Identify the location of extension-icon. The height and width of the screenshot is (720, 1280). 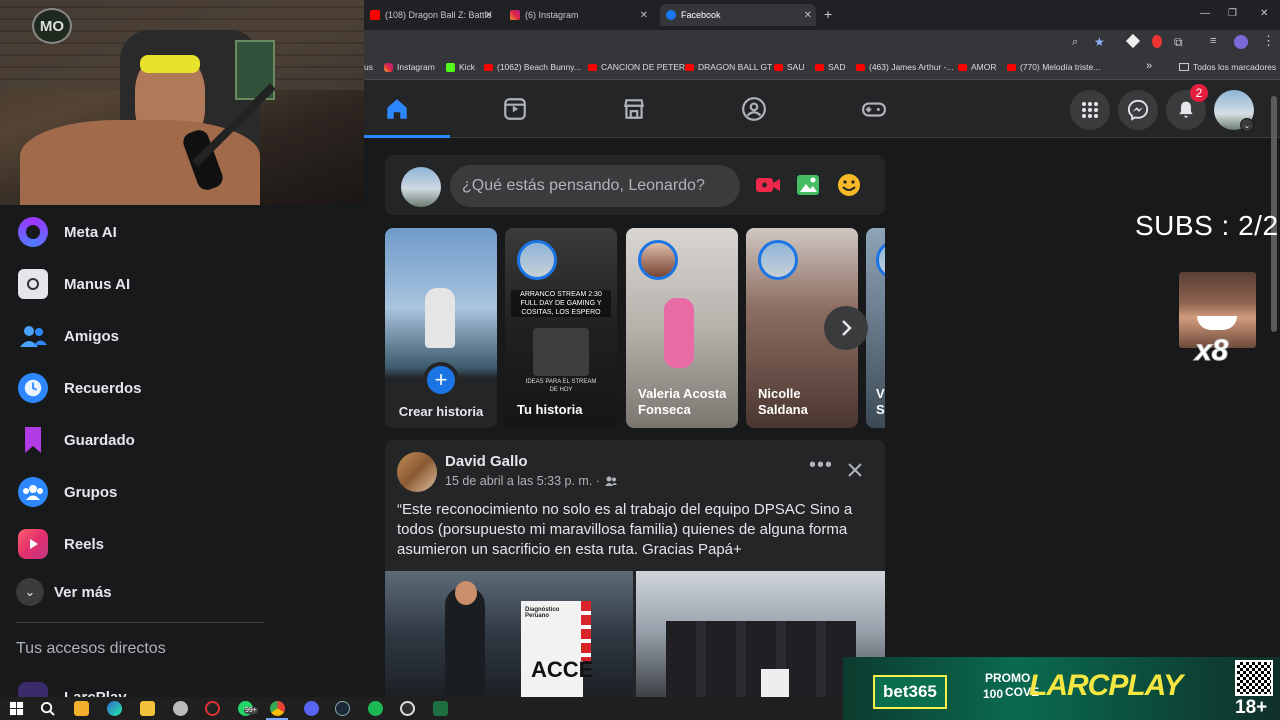
(1133, 41).